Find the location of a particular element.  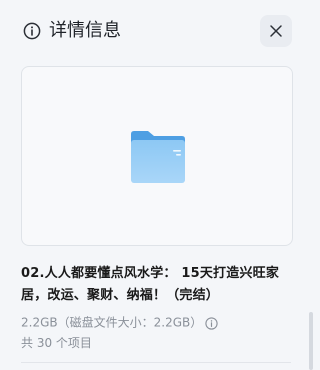

file-size-row: 2.2GB（磁盘文件大小：2.2GB） is located at coordinates (119, 322).